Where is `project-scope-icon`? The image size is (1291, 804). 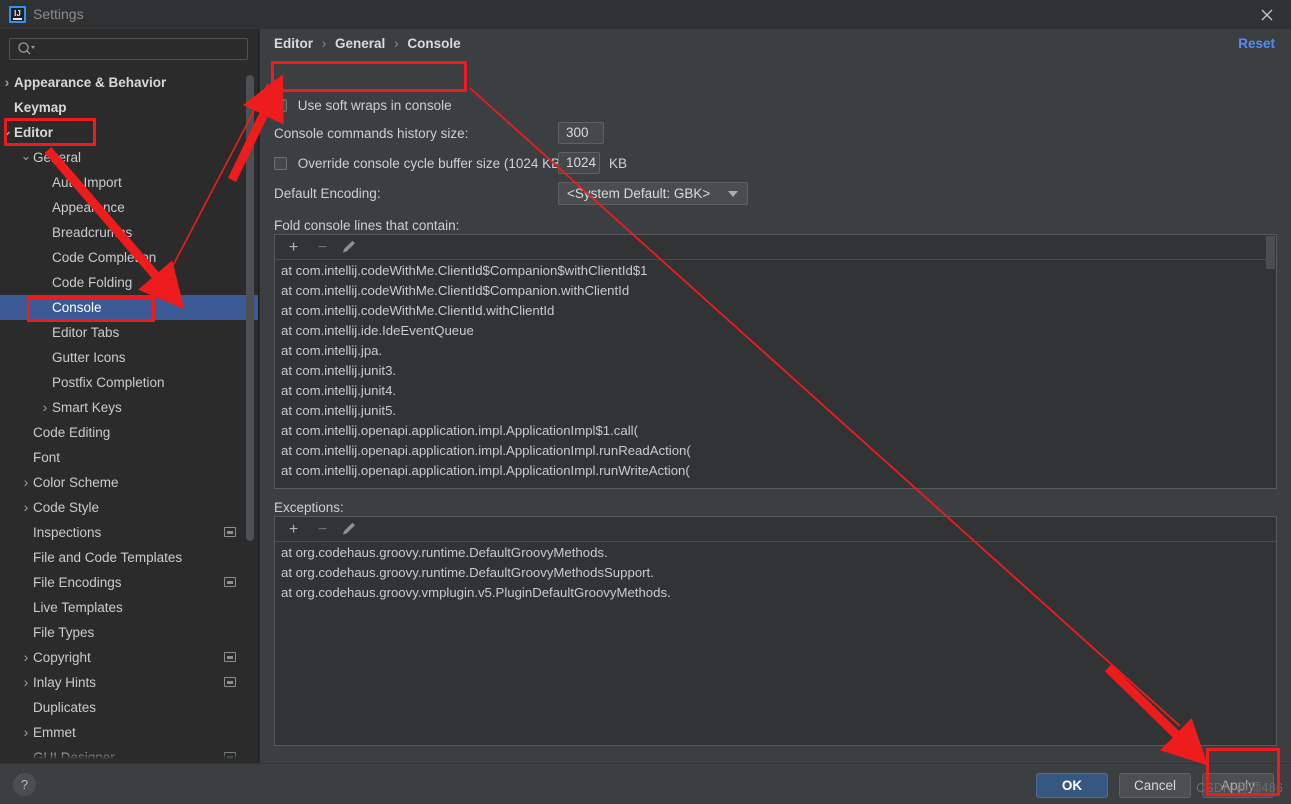 project-scope-icon is located at coordinates (230, 682).